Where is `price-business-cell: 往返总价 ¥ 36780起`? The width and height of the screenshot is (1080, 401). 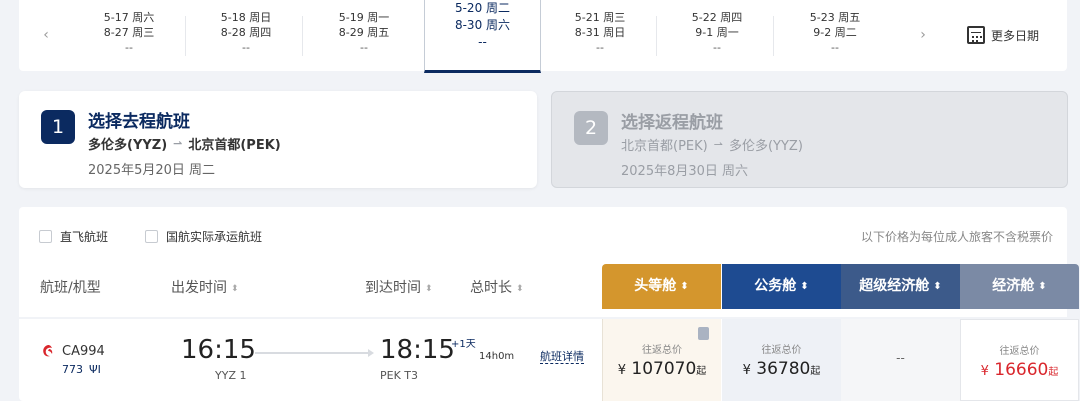
price-business-cell: 往返总价 ¥ 36780起 is located at coordinates (781, 360).